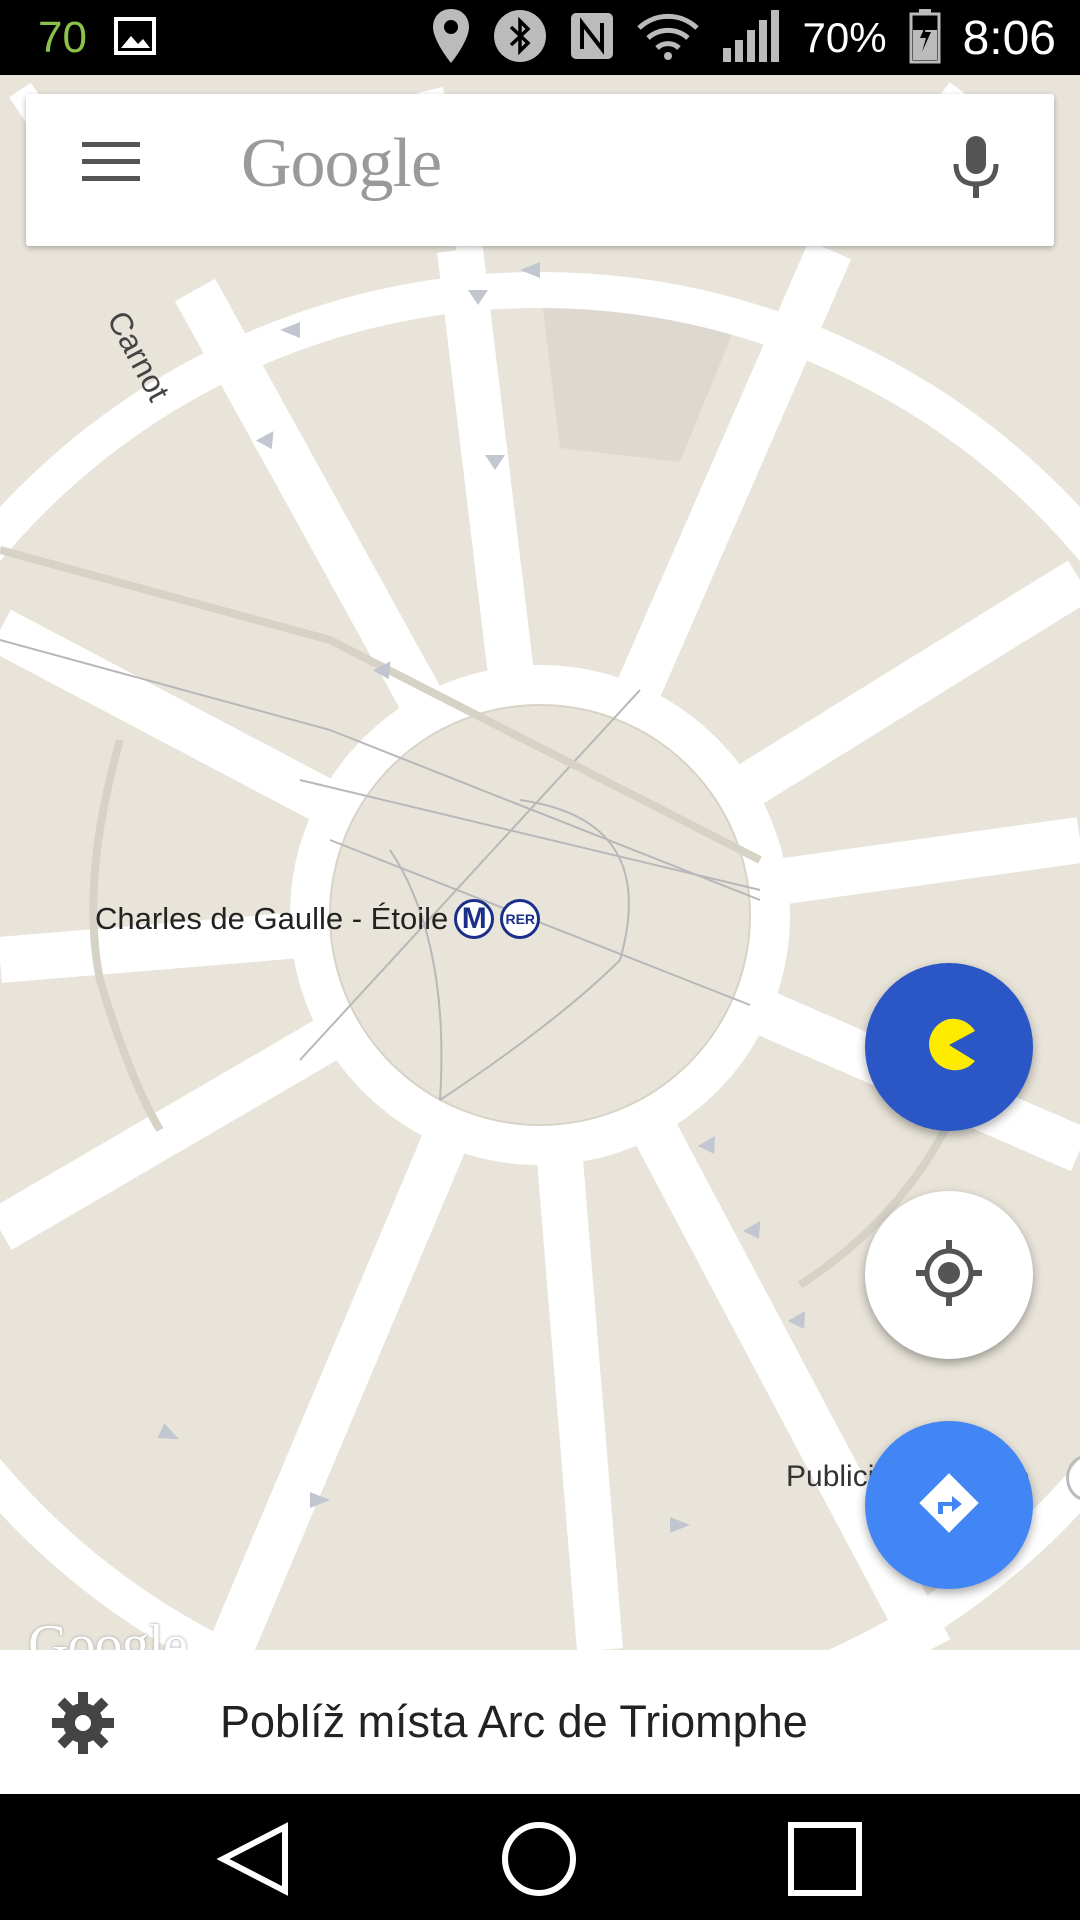  What do you see at coordinates (108, 1632) in the screenshot?
I see `google-watermark: Google` at bounding box center [108, 1632].